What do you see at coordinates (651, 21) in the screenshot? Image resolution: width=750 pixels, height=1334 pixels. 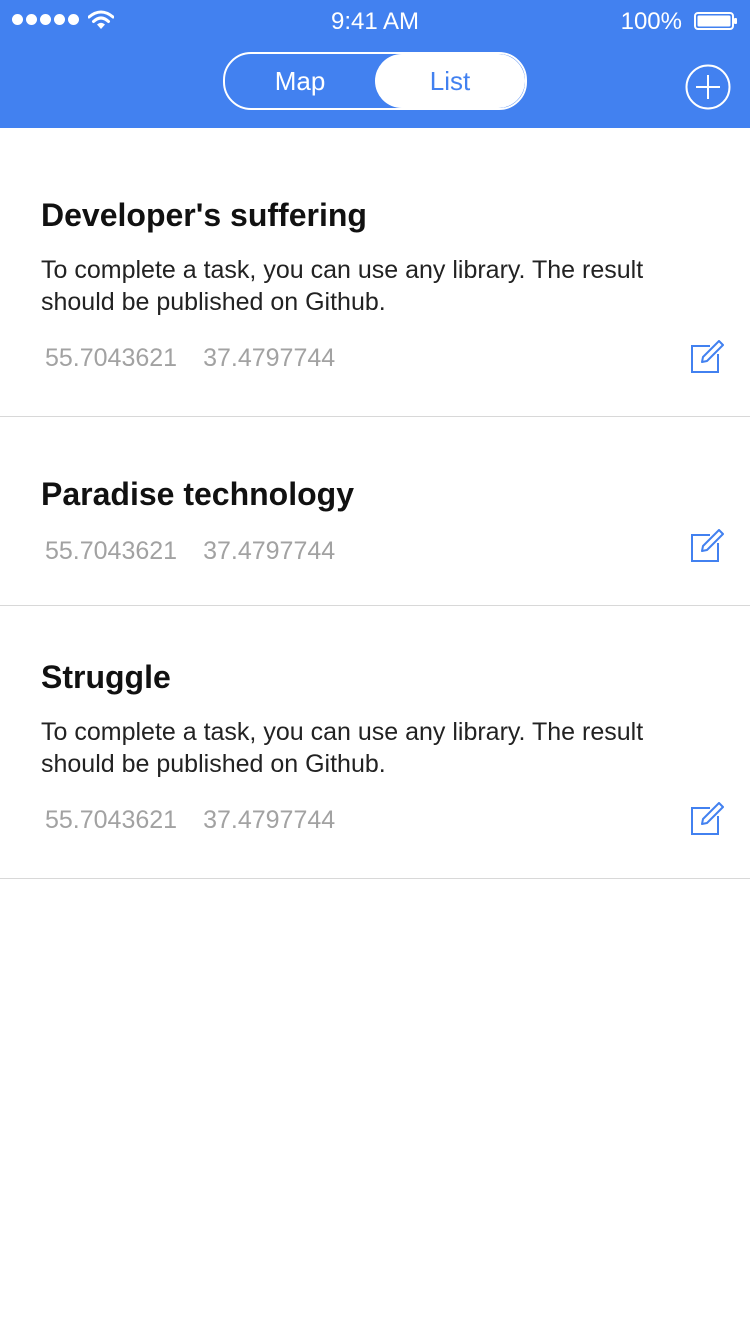 I see `battery-percentage: 100%` at bounding box center [651, 21].